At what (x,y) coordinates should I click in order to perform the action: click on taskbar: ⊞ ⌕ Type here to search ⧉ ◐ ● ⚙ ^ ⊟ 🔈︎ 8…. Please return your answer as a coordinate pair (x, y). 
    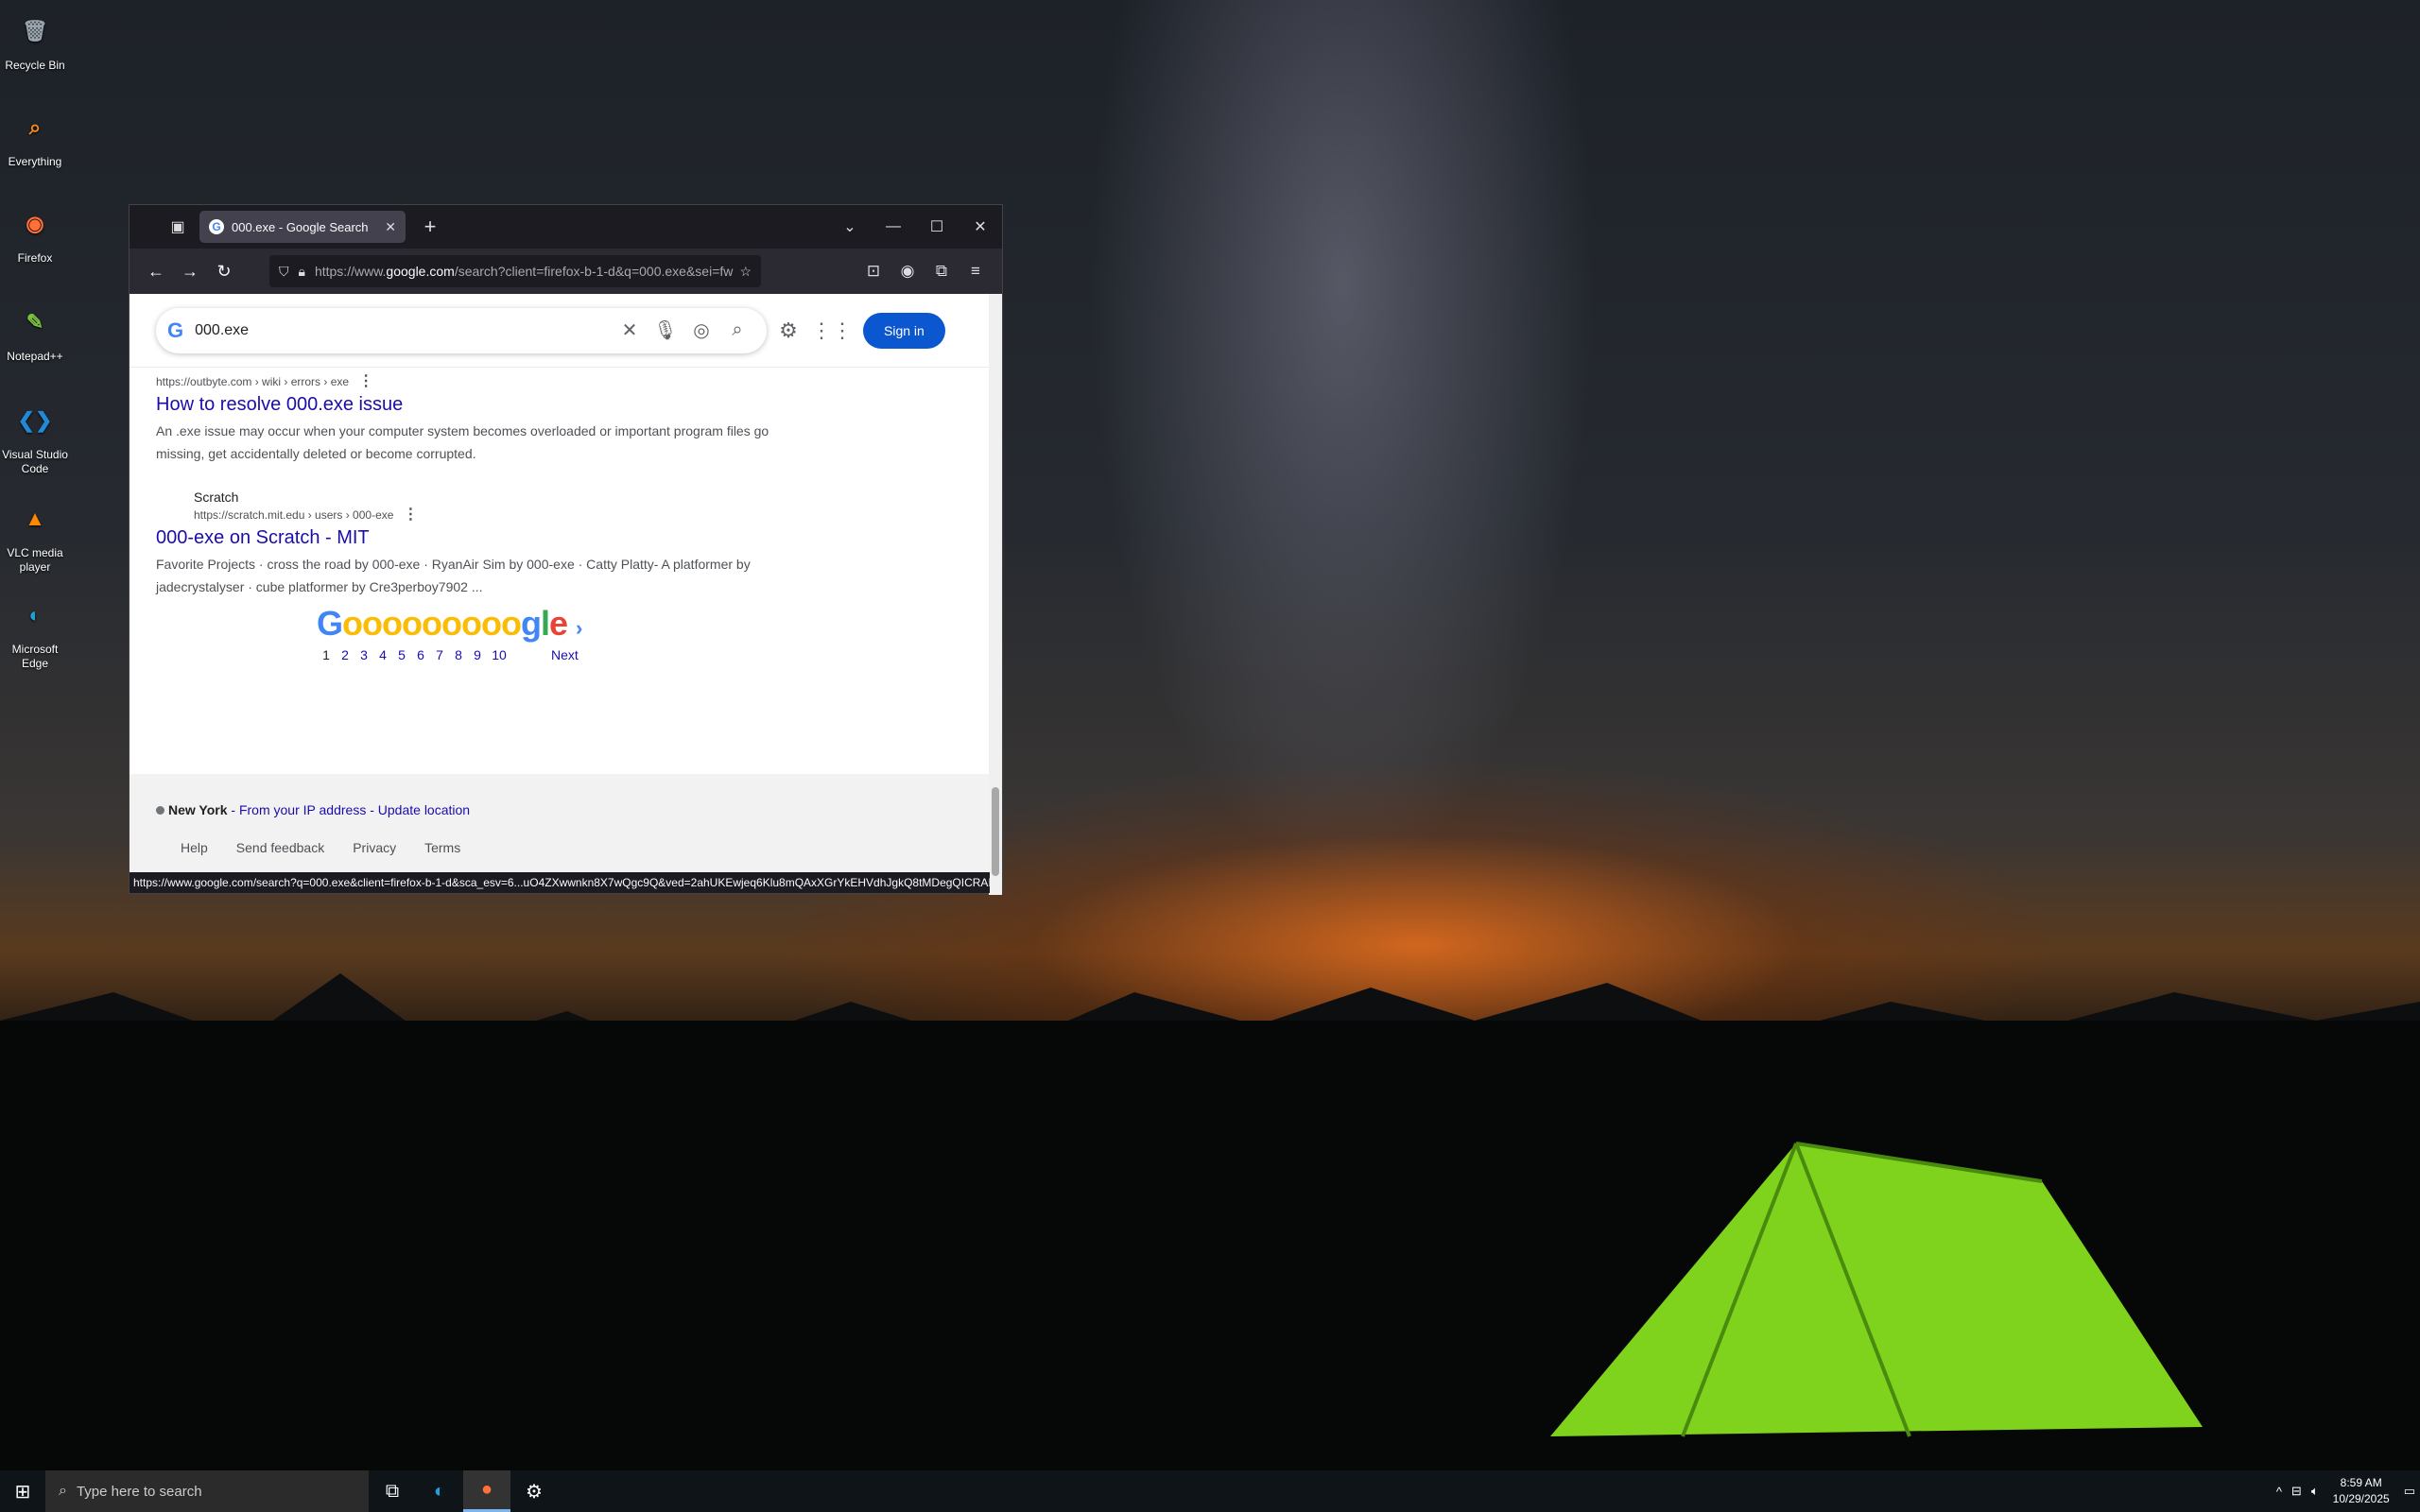
    Looking at the image, I should click on (1210, 1491).